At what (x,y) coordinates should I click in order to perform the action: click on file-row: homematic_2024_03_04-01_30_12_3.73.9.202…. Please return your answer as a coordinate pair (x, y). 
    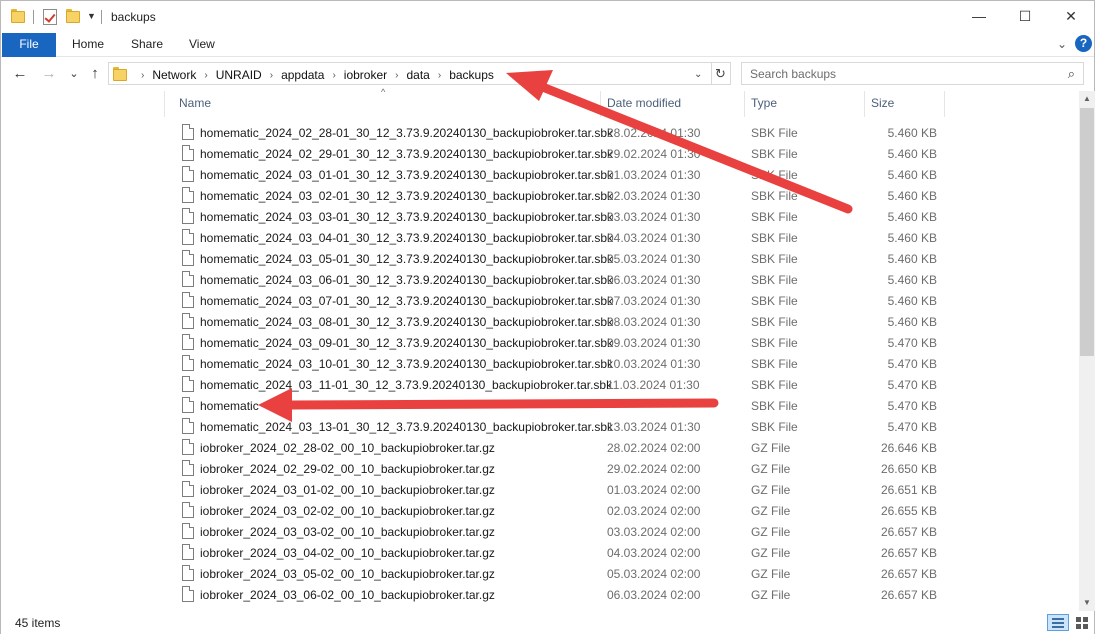
    Looking at the image, I should click on (566, 237).